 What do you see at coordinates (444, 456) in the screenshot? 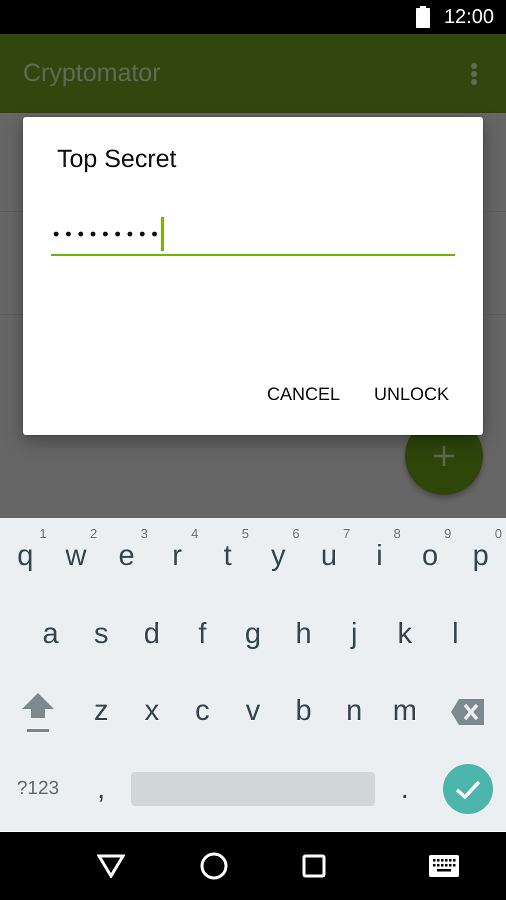
I see `plus-icon` at bounding box center [444, 456].